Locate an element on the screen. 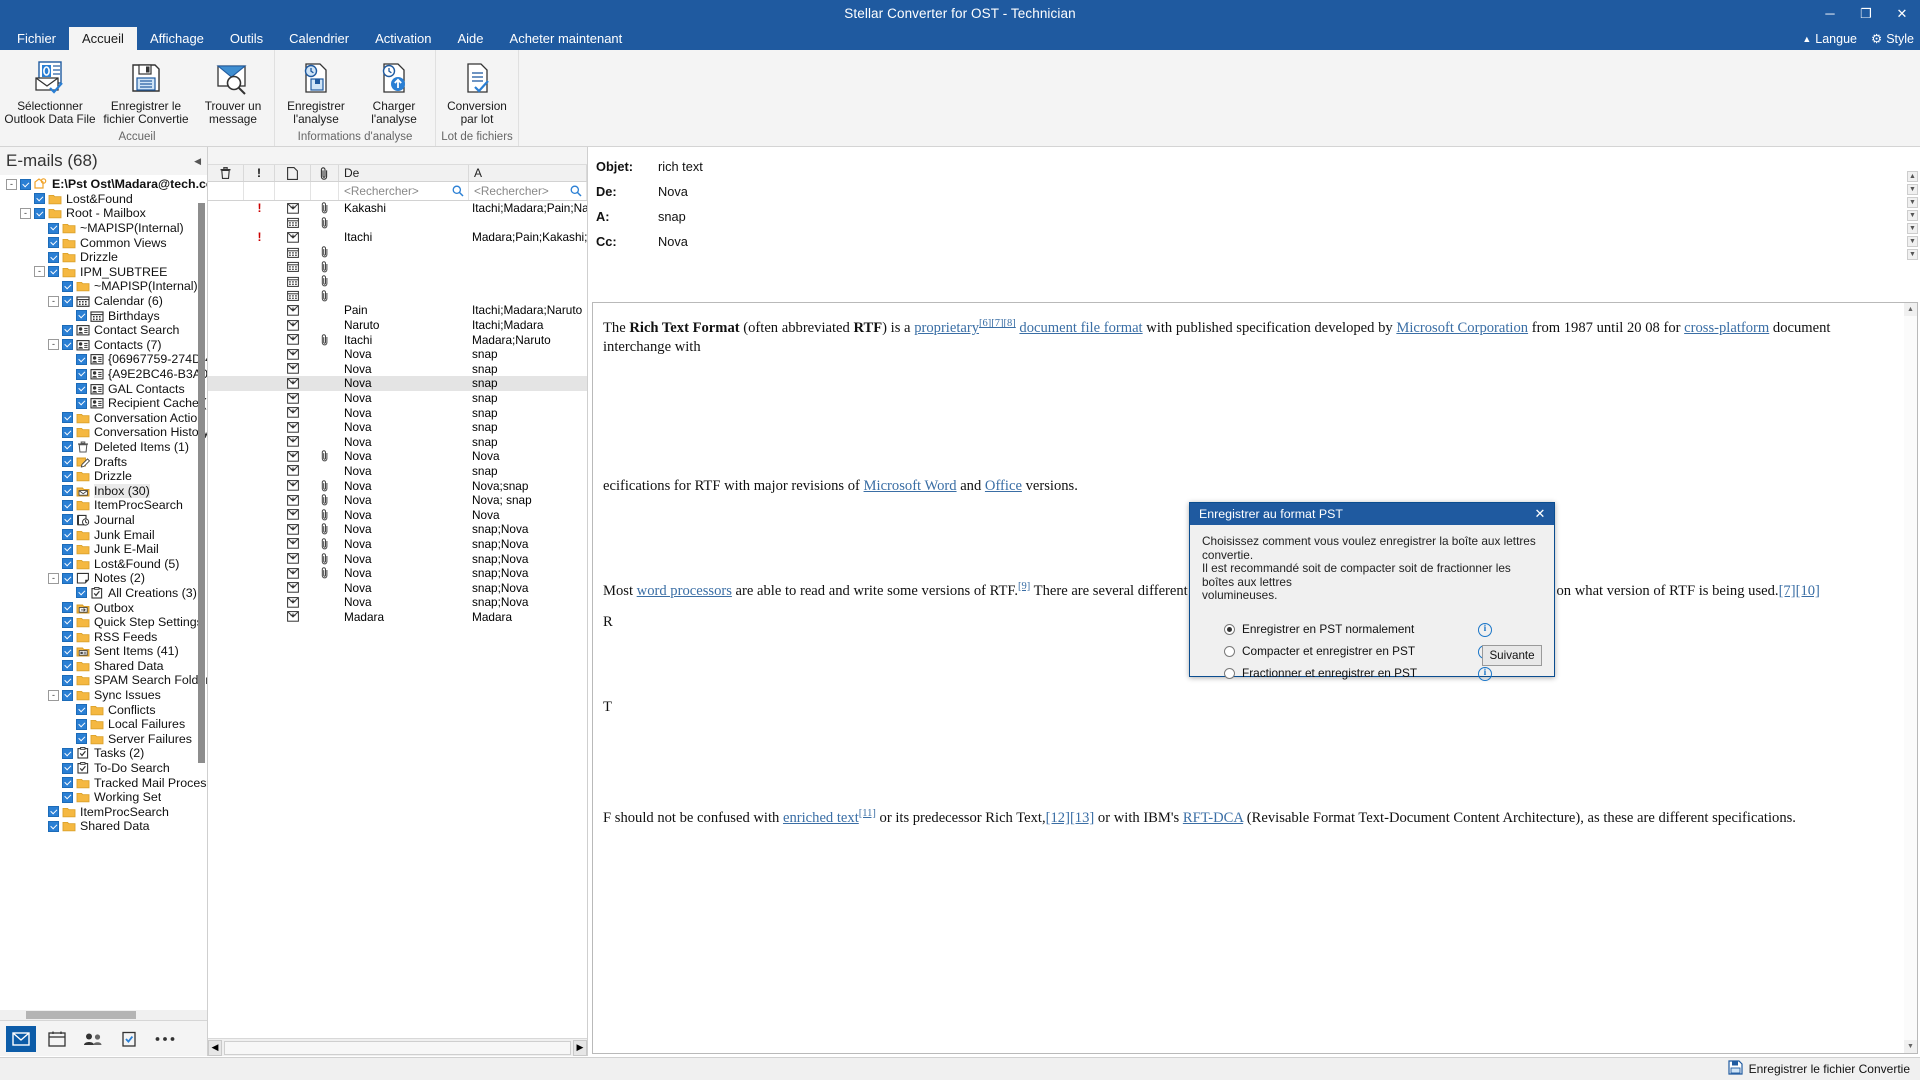  body-scroll-down-icon: ▼ is located at coordinates (1910, 1046).